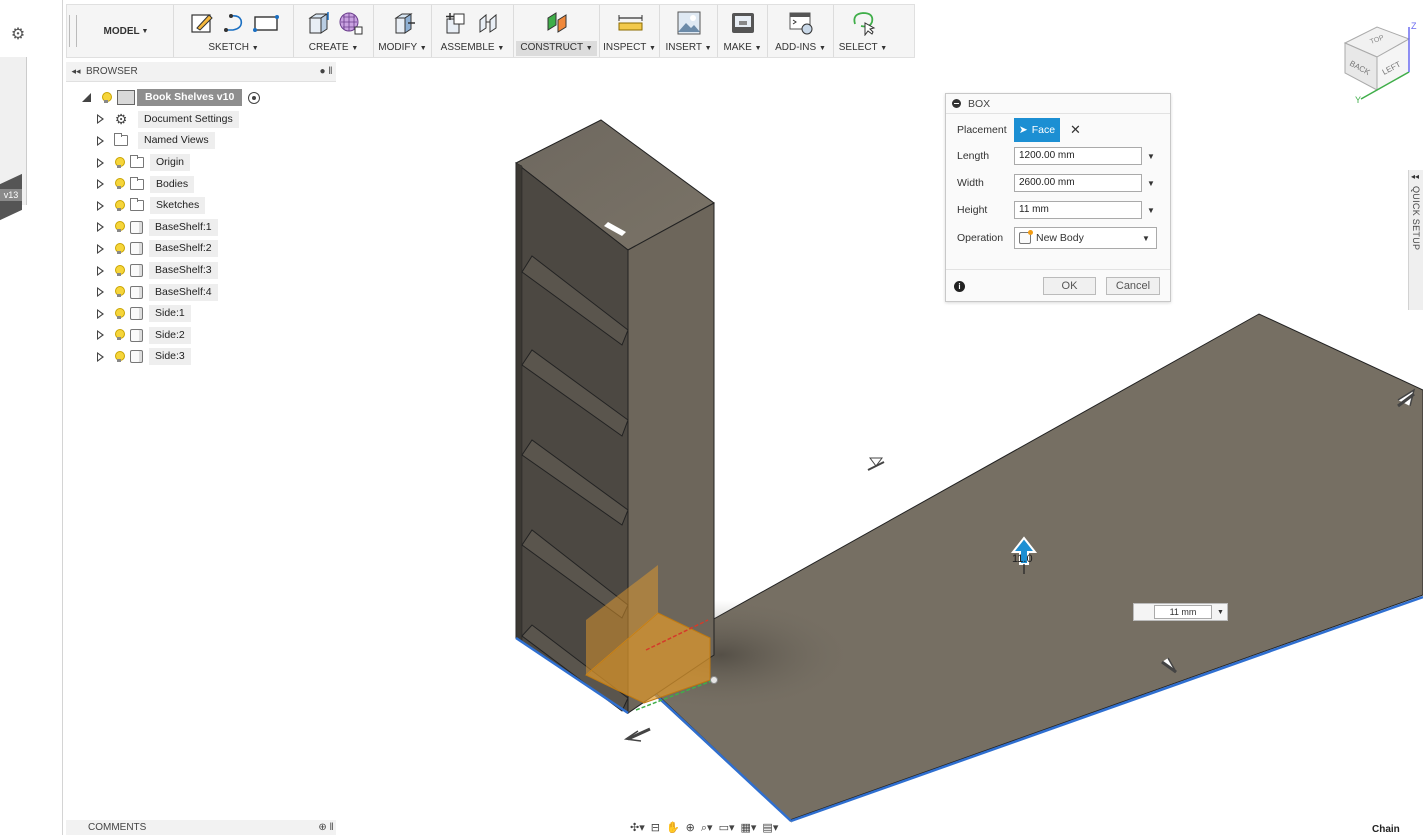 This screenshot has height=835, width=1423. What do you see at coordinates (202, 23) in the screenshot?
I see `sketch-create-icon` at bounding box center [202, 23].